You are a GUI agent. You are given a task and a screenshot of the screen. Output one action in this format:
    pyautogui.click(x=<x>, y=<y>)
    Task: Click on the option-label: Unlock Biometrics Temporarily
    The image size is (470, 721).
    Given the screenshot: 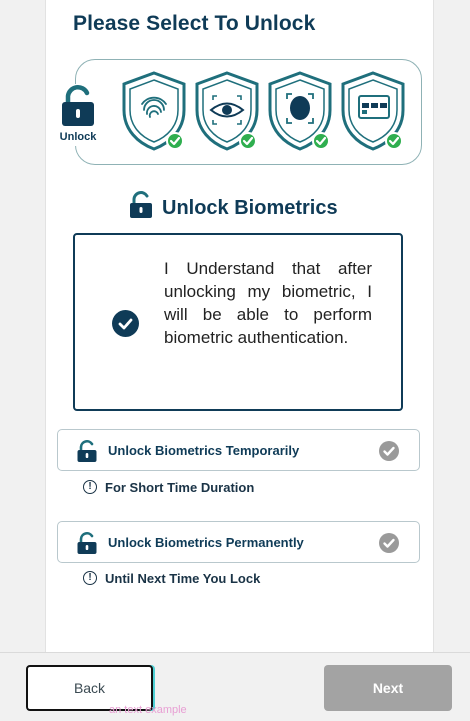 What is the action you would take?
    pyautogui.click(x=204, y=450)
    